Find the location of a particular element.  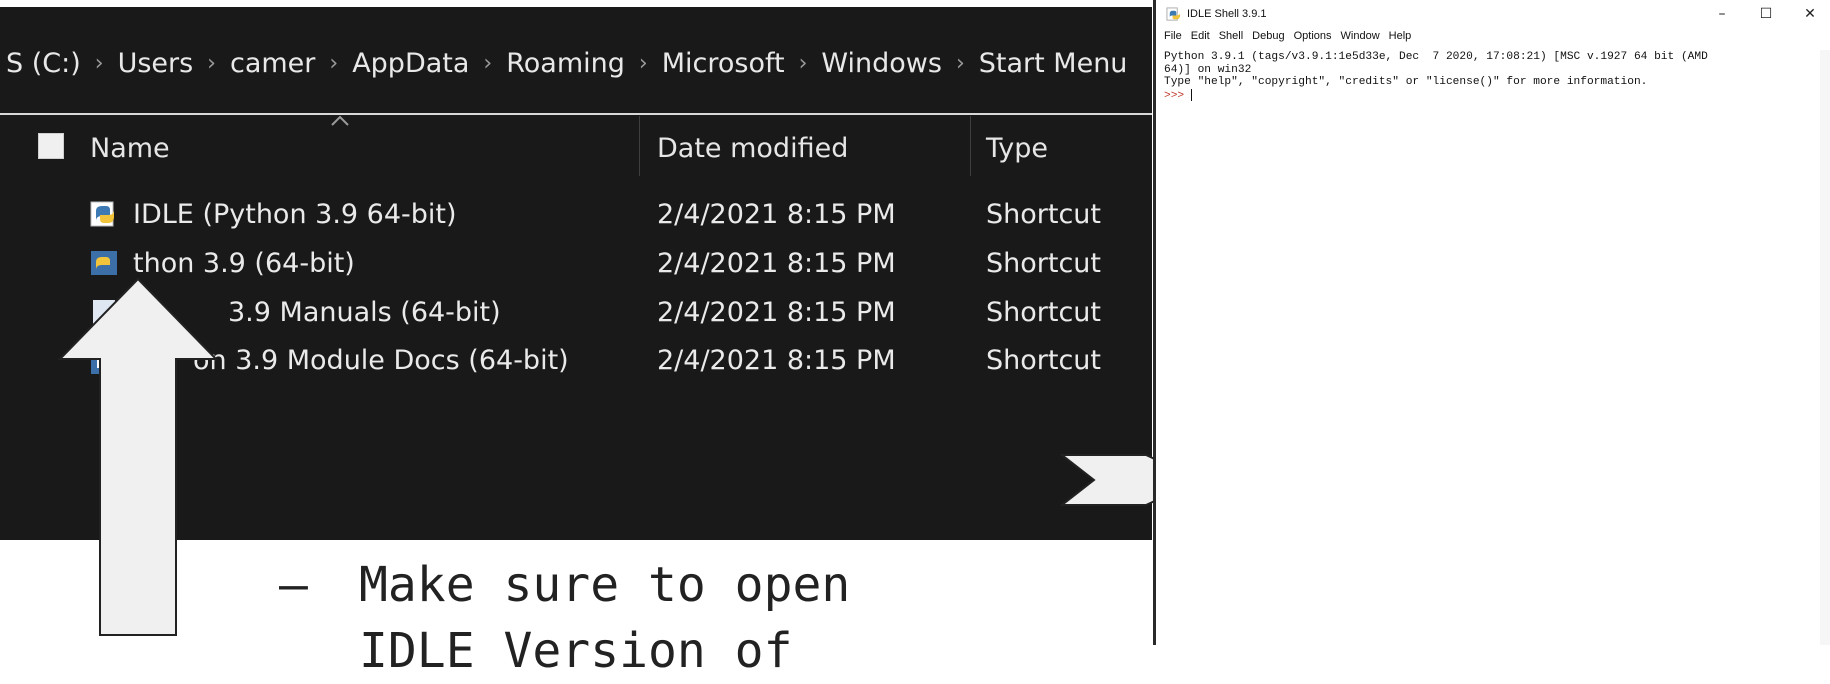

select-all-checkbox is located at coordinates (51, 146).